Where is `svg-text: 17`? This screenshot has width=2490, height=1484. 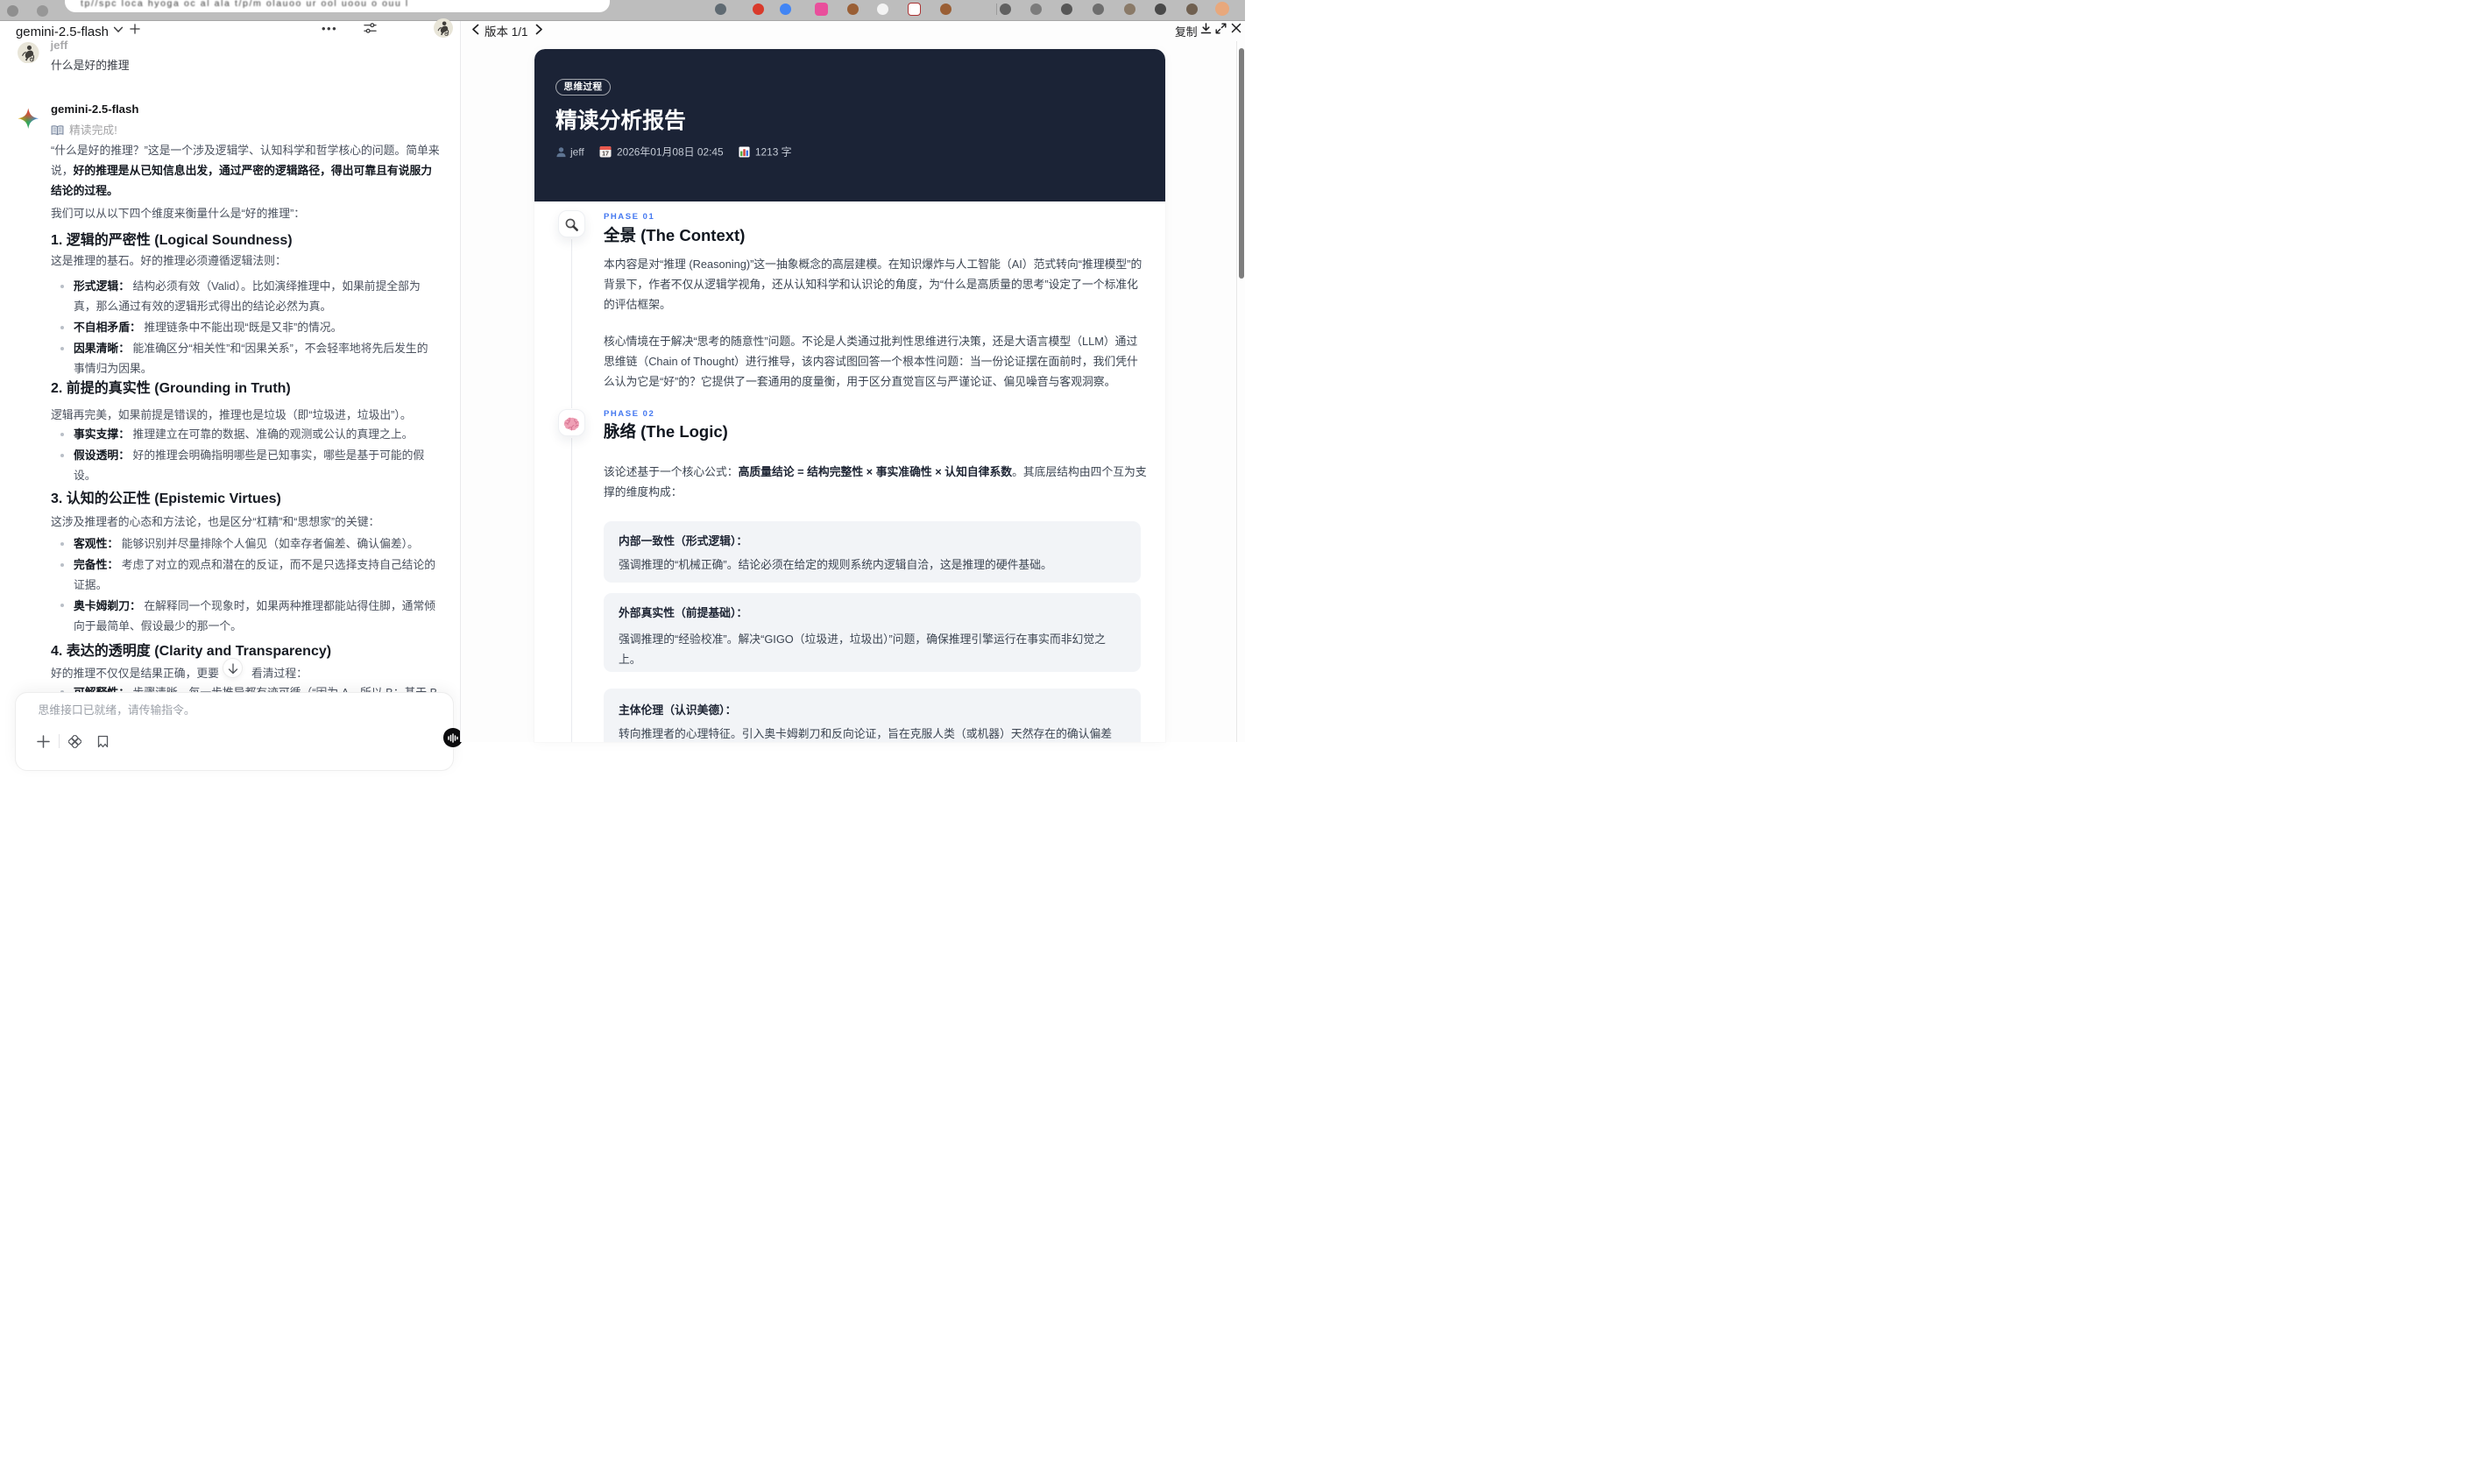 svg-text: 17 is located at coordinates (605, 155).